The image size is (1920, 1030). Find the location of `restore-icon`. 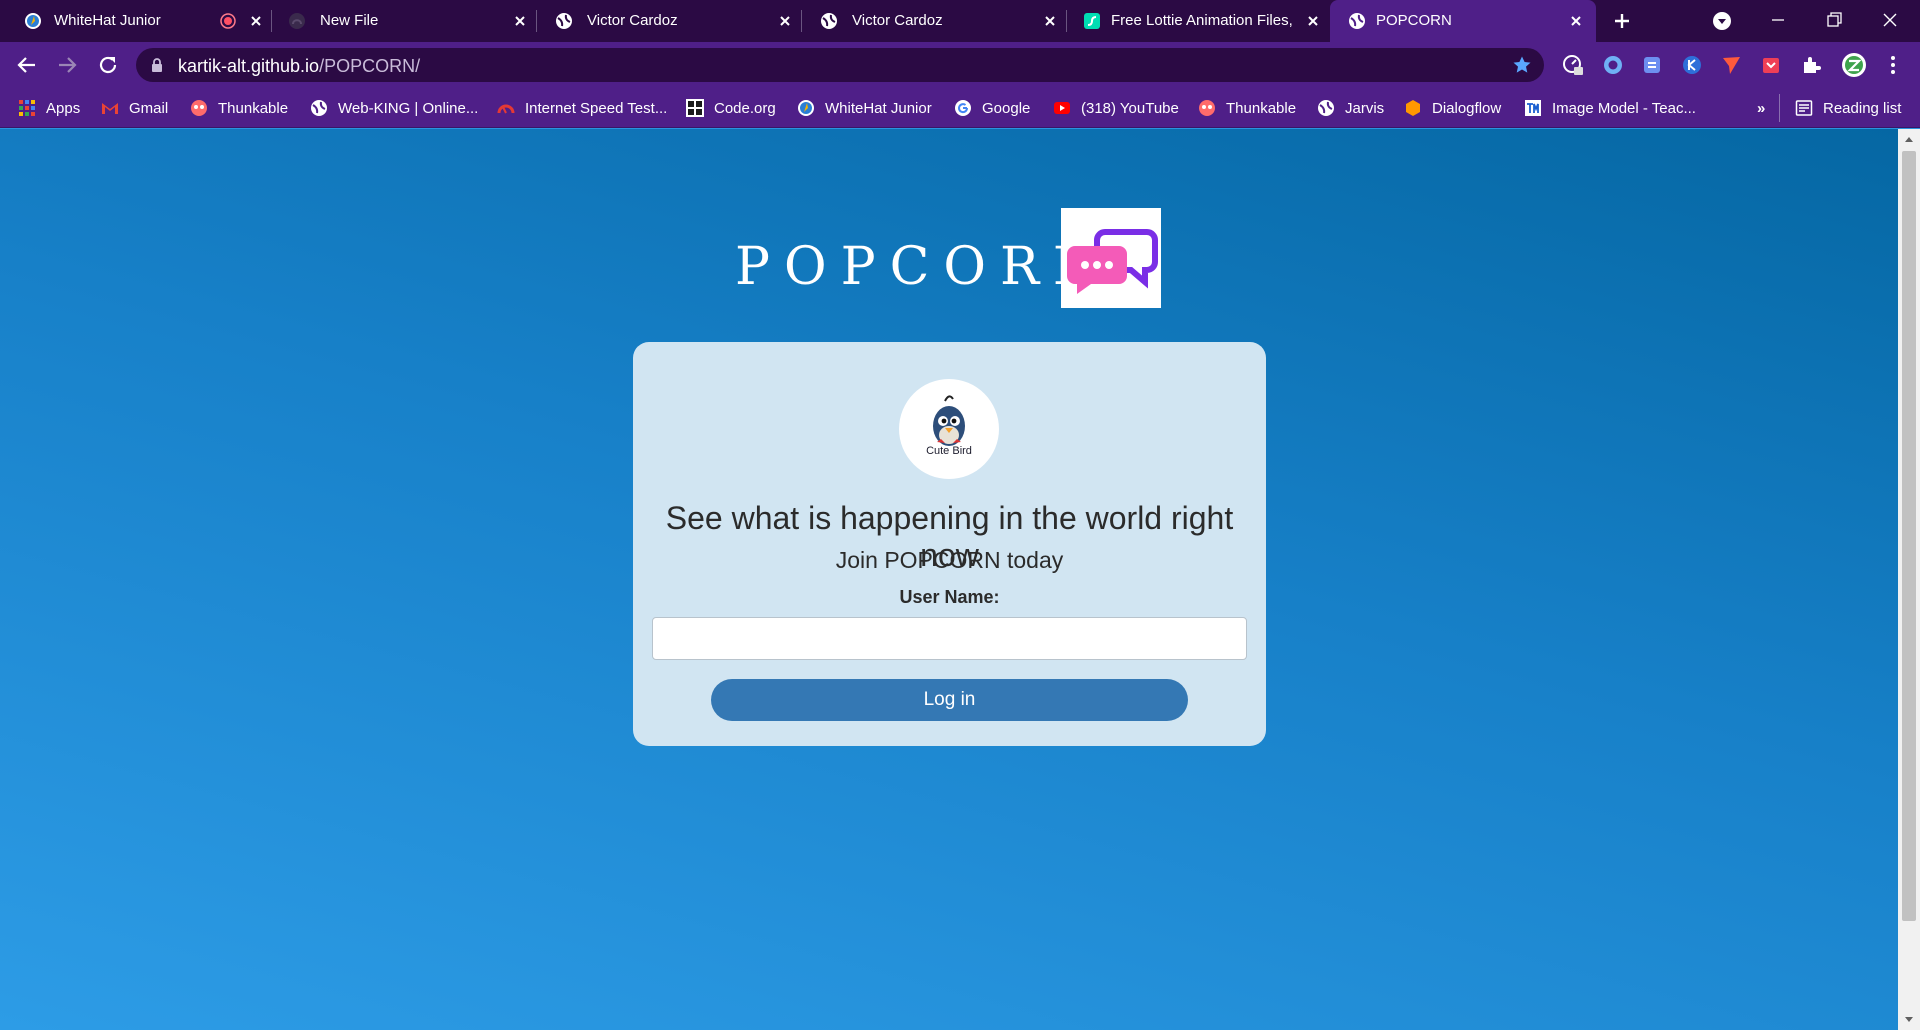

restore-icon is located at coordinates (1834, 20).